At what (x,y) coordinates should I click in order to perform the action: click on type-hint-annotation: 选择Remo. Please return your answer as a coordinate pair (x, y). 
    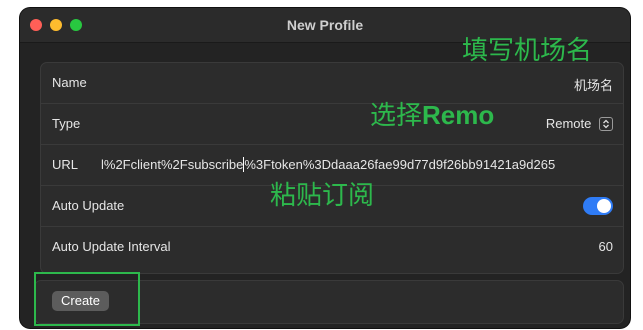
    Looking at the image, I should click on (432, 115).